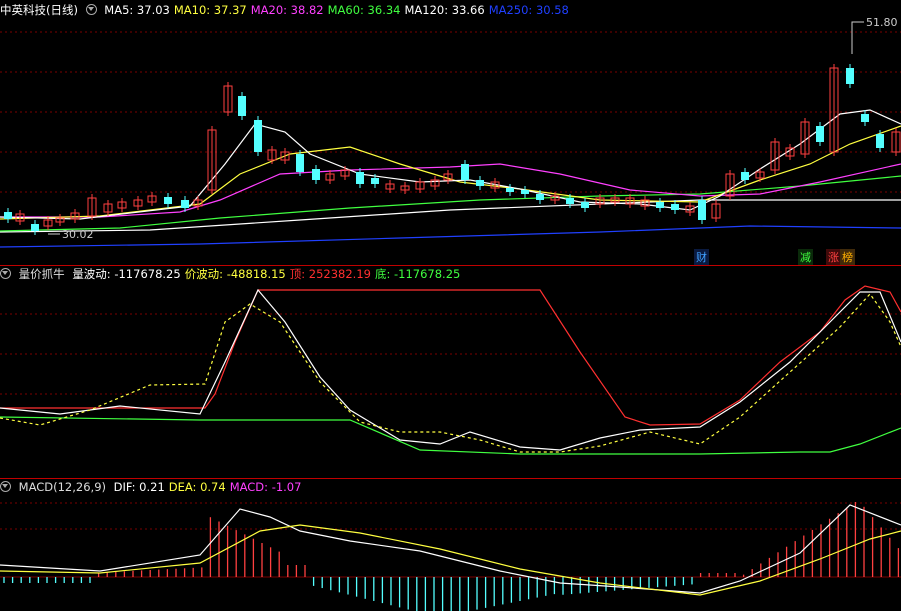 Image resolution: width=901 pixels, height=611 pixels. What do you see at coordinates (139, 487) in the screenshot?
I see `macd-value-0: DIF: 0.21` at bounding box center [139, 487].